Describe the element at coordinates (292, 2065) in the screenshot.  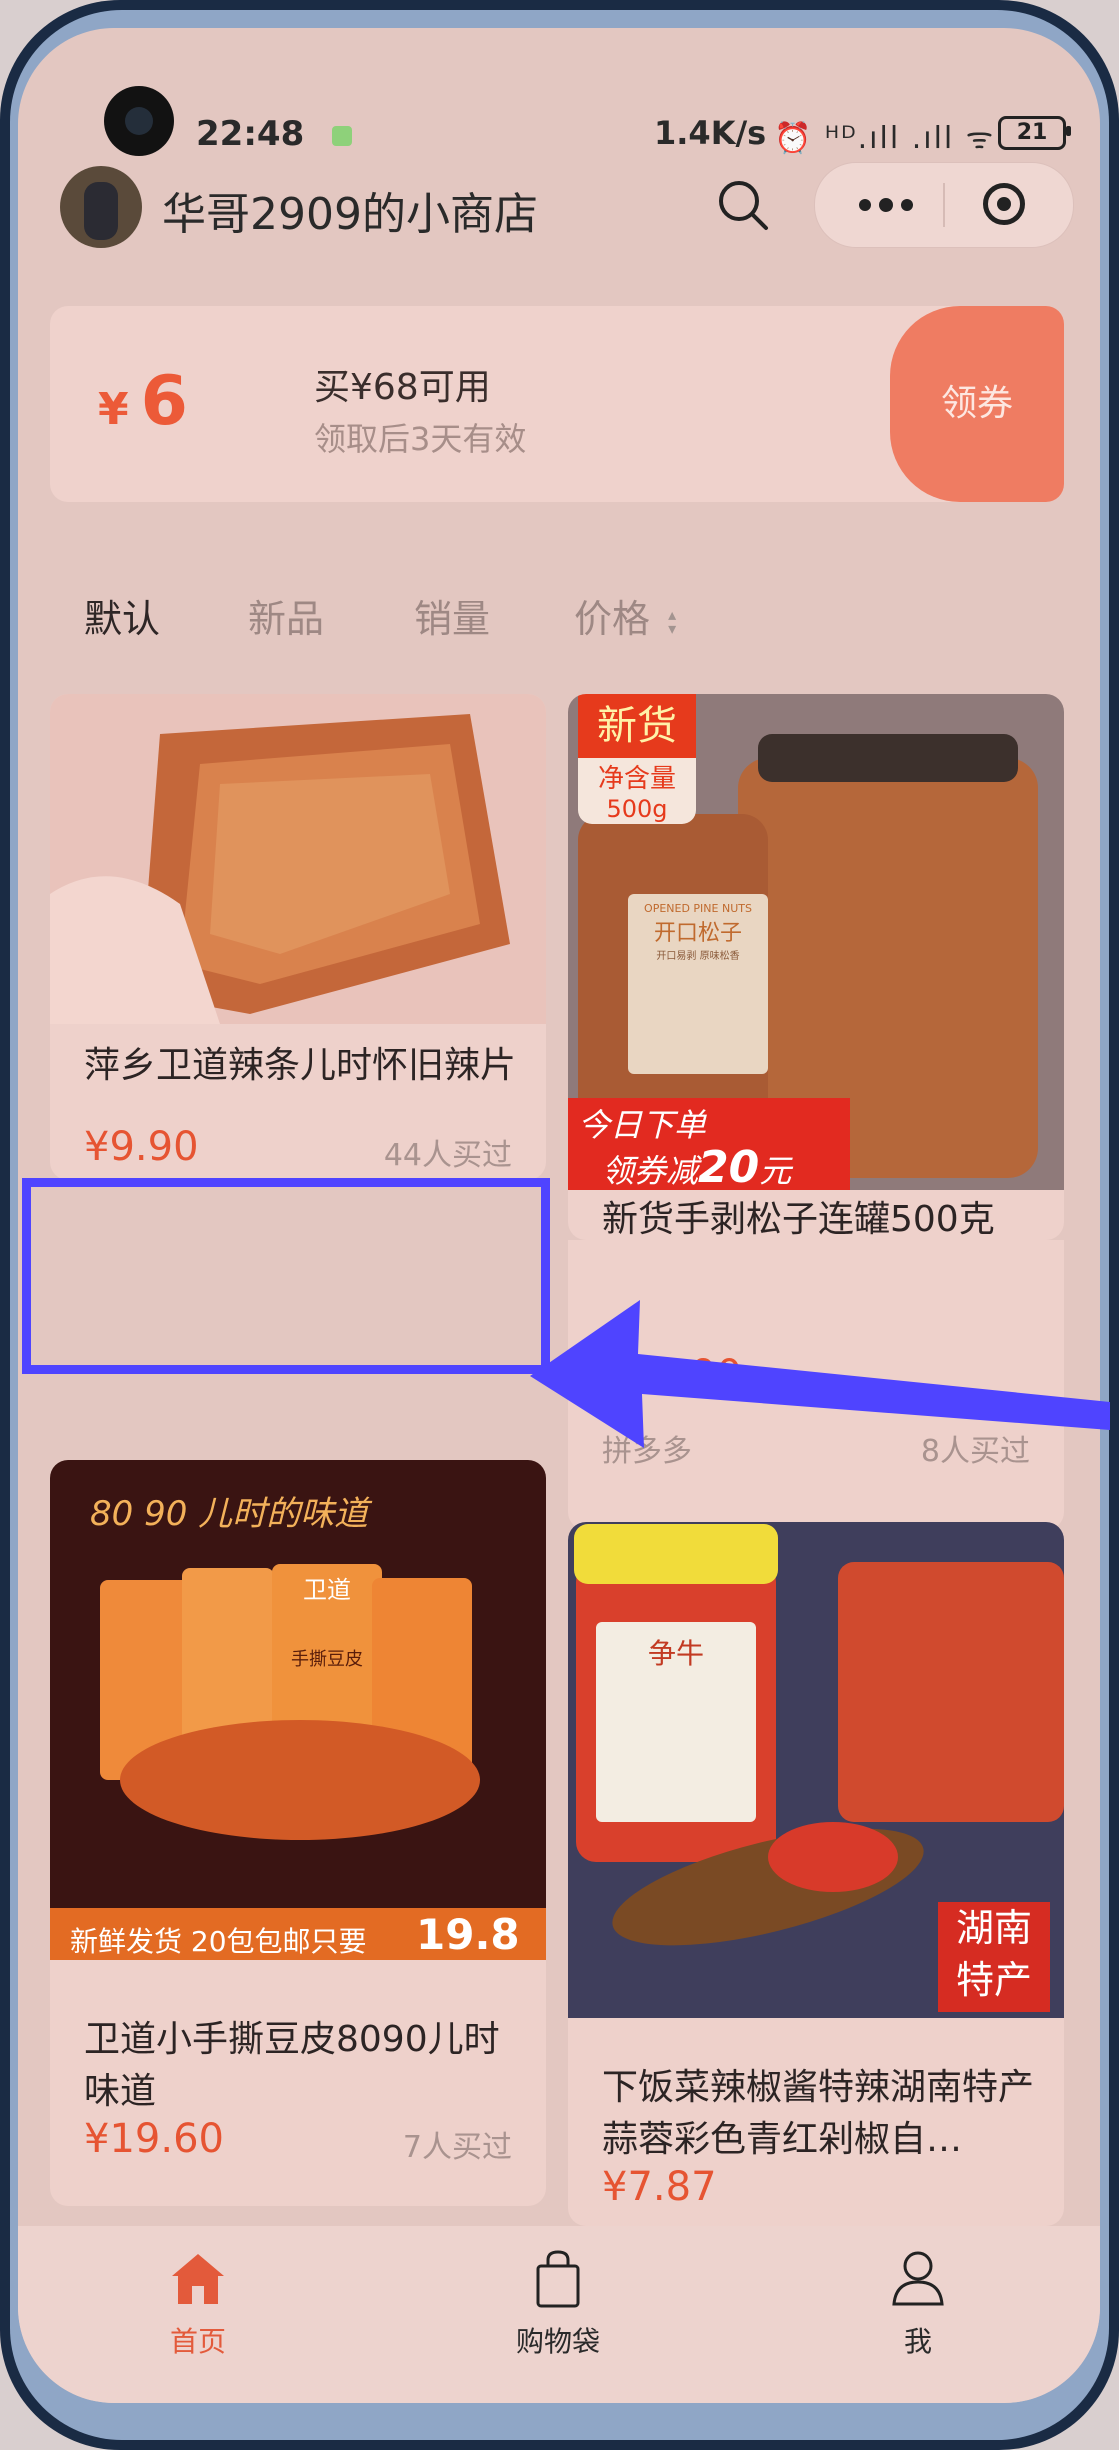
I see `product-title: 卫道小手撕豆皮8090儿时味道` at that location.